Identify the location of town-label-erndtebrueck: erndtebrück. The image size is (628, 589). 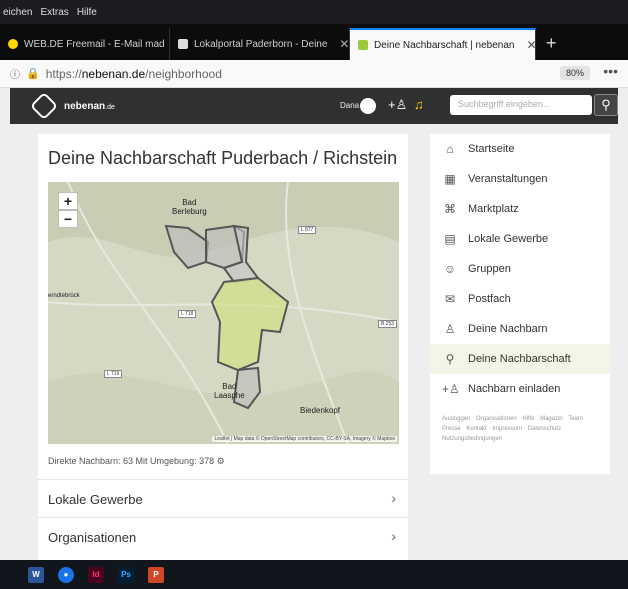
(64, 296).